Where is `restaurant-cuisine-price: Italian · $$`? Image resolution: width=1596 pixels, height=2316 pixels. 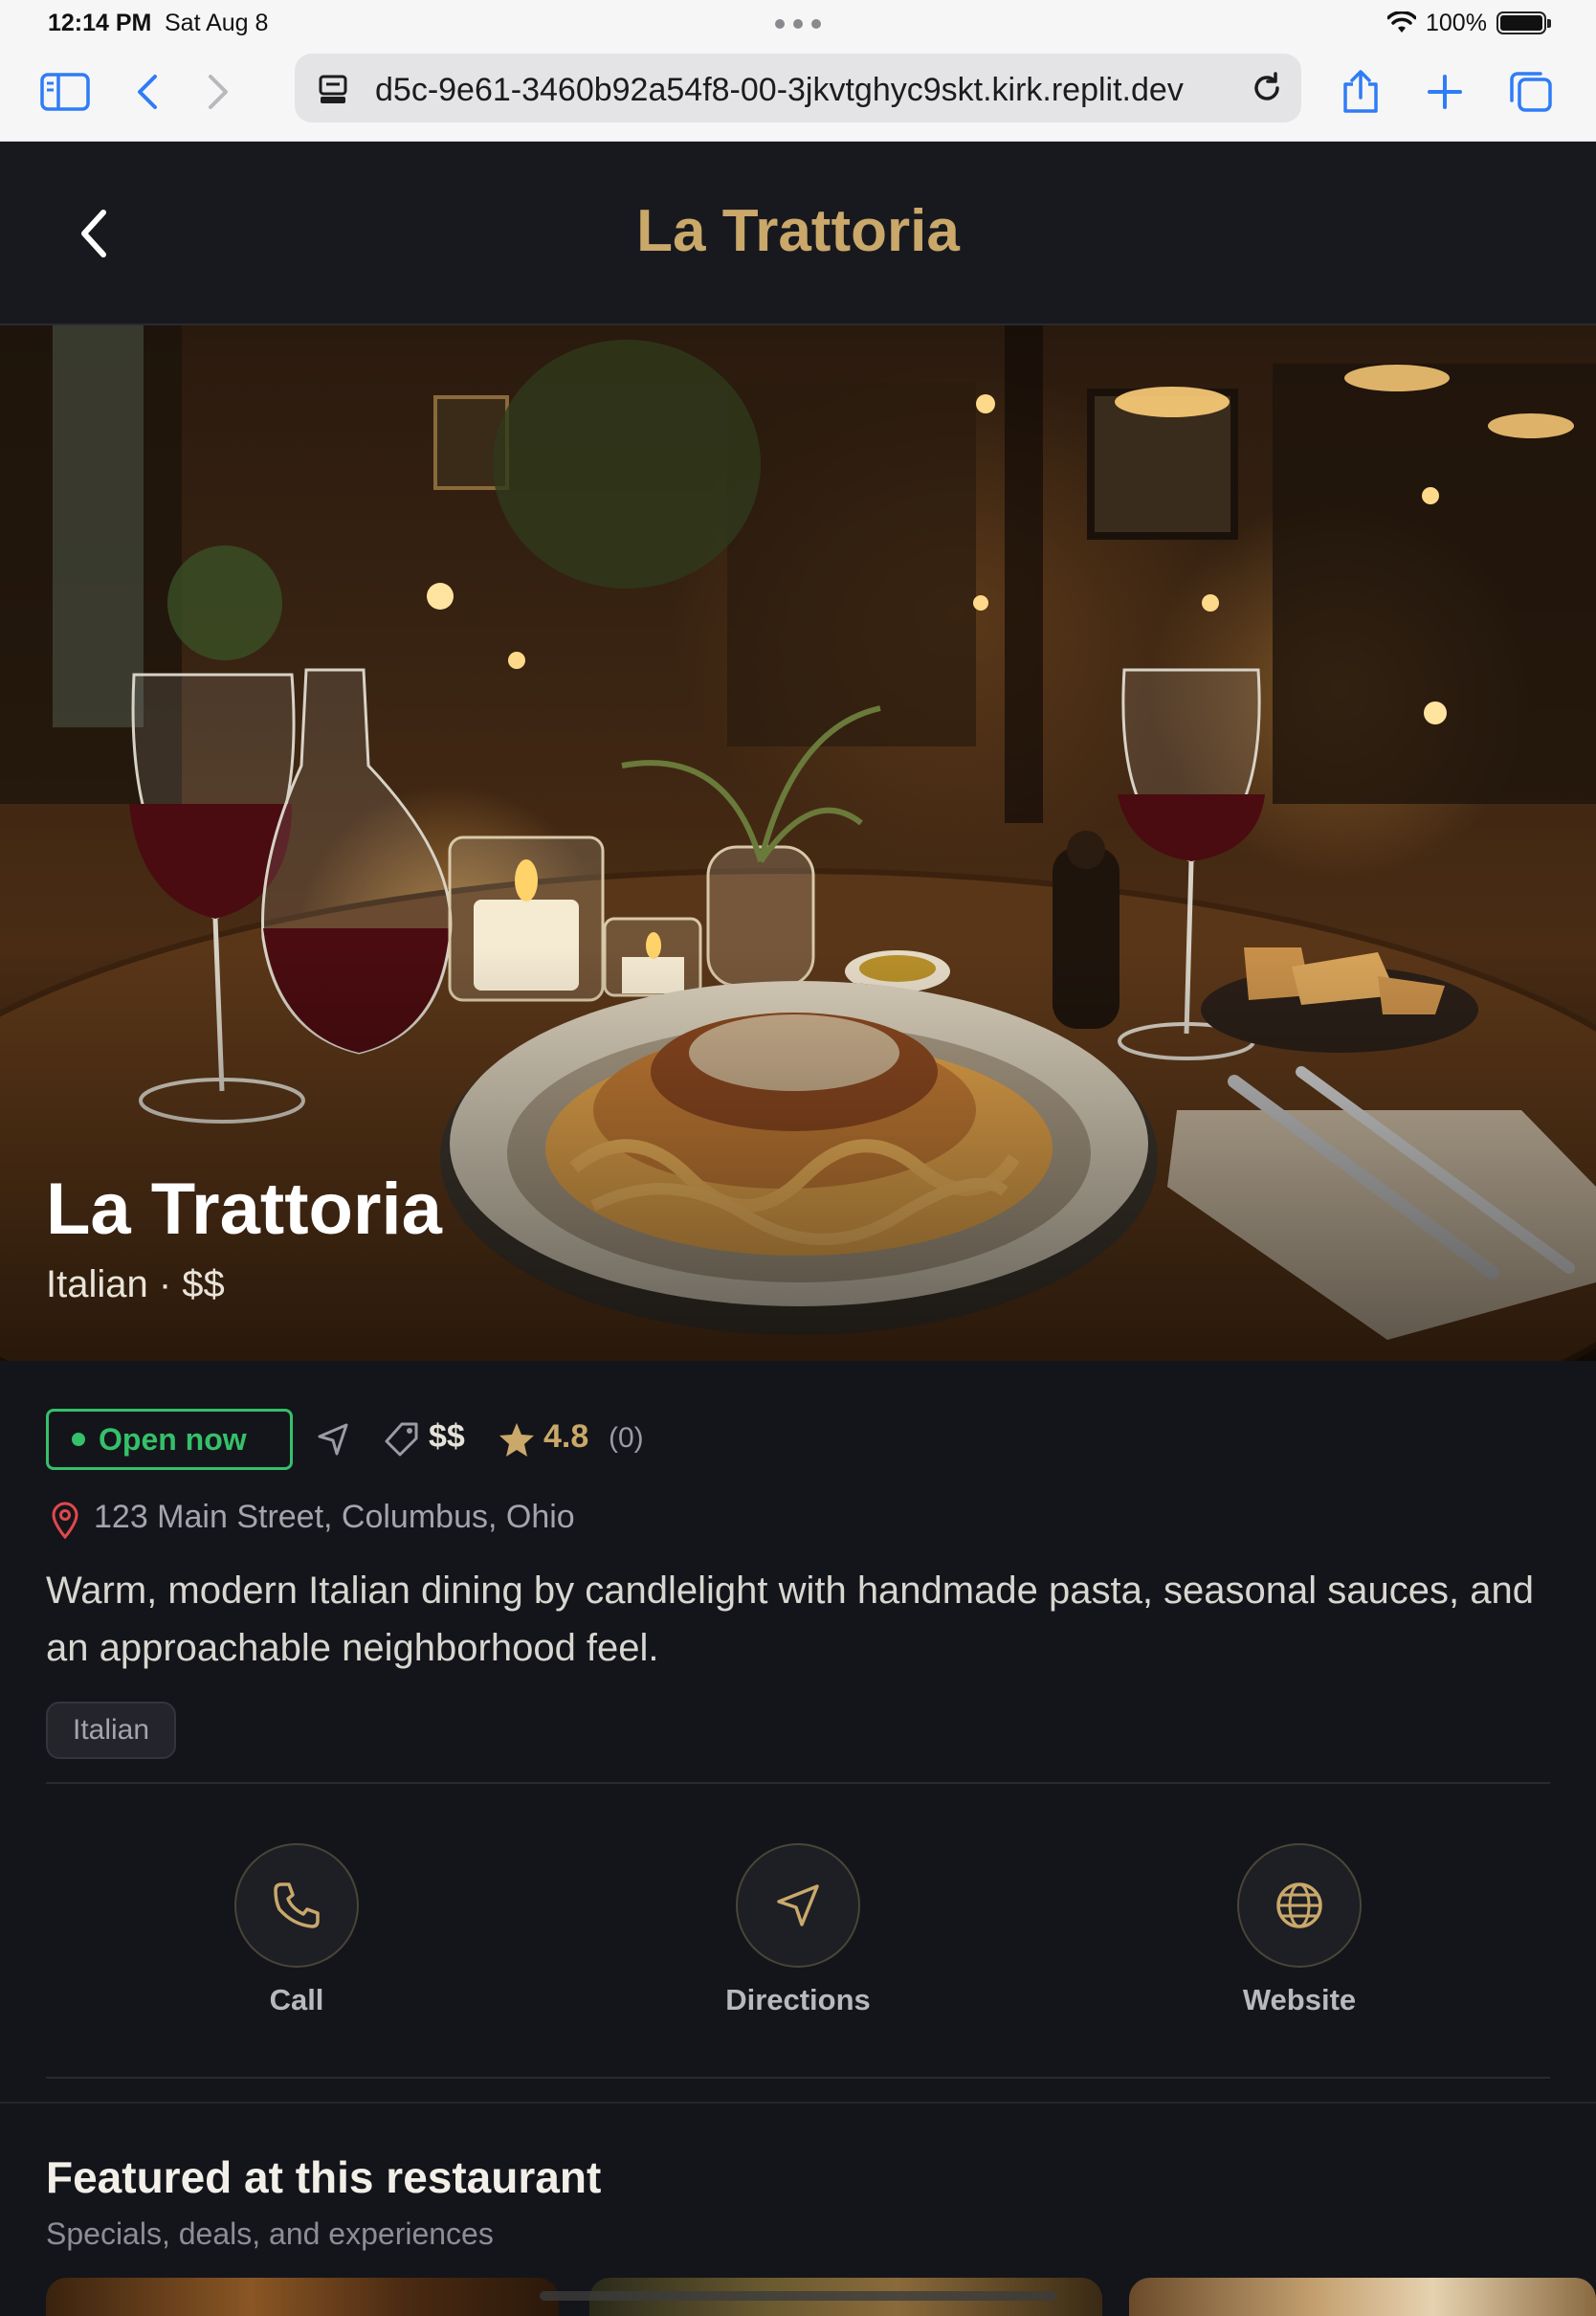
restaurant-cuisine-price: Italian · $$ is located at coordinates (135, 1284).